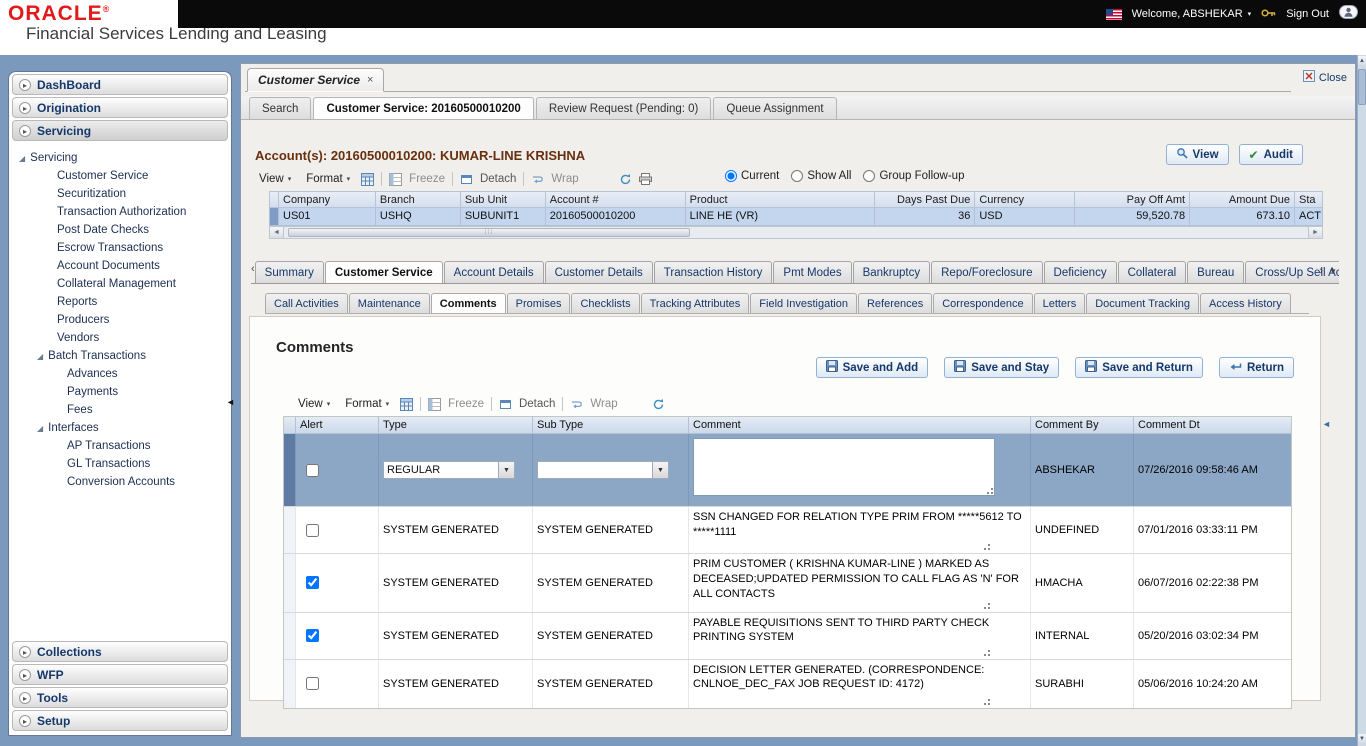  I want to click on tree-item-advances: Advances, so click(125, 374).